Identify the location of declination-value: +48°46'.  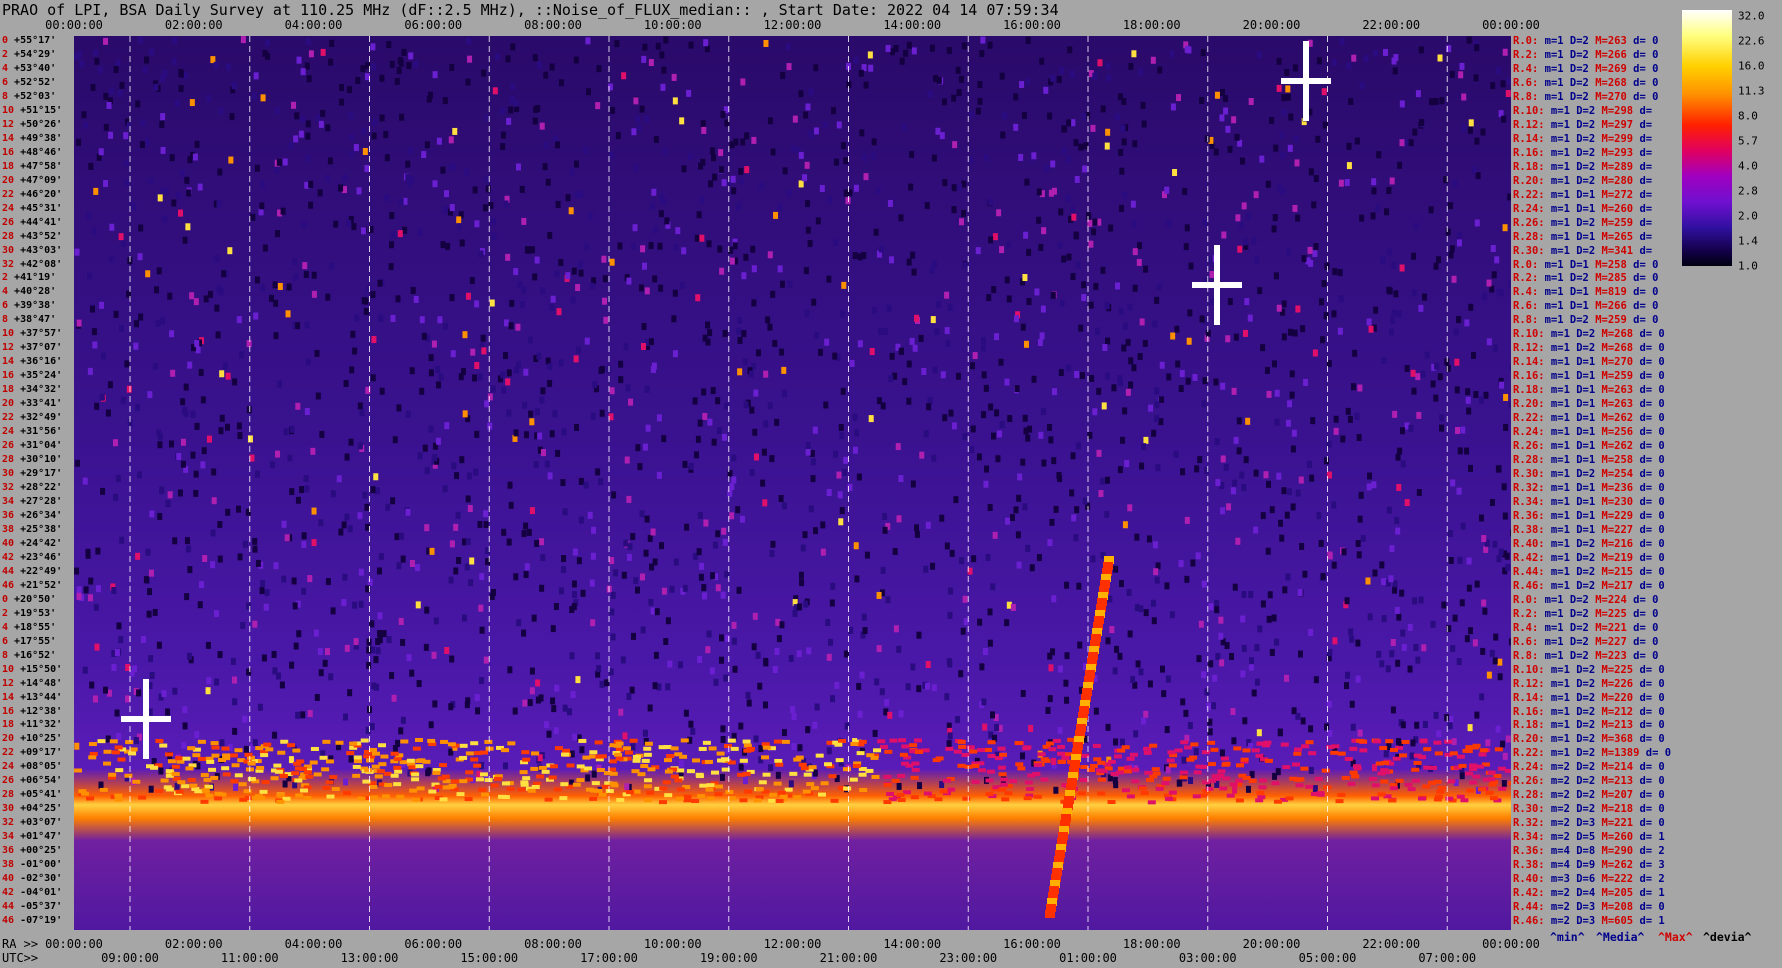
(41, 152).